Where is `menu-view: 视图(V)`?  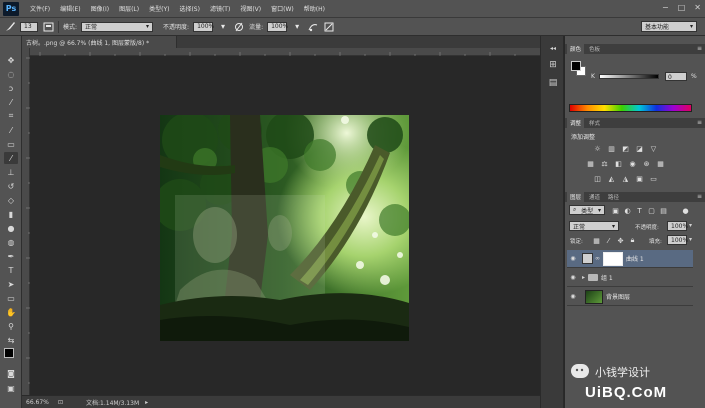 menu-view: 视图(V) is located at coordinates (250, 8).